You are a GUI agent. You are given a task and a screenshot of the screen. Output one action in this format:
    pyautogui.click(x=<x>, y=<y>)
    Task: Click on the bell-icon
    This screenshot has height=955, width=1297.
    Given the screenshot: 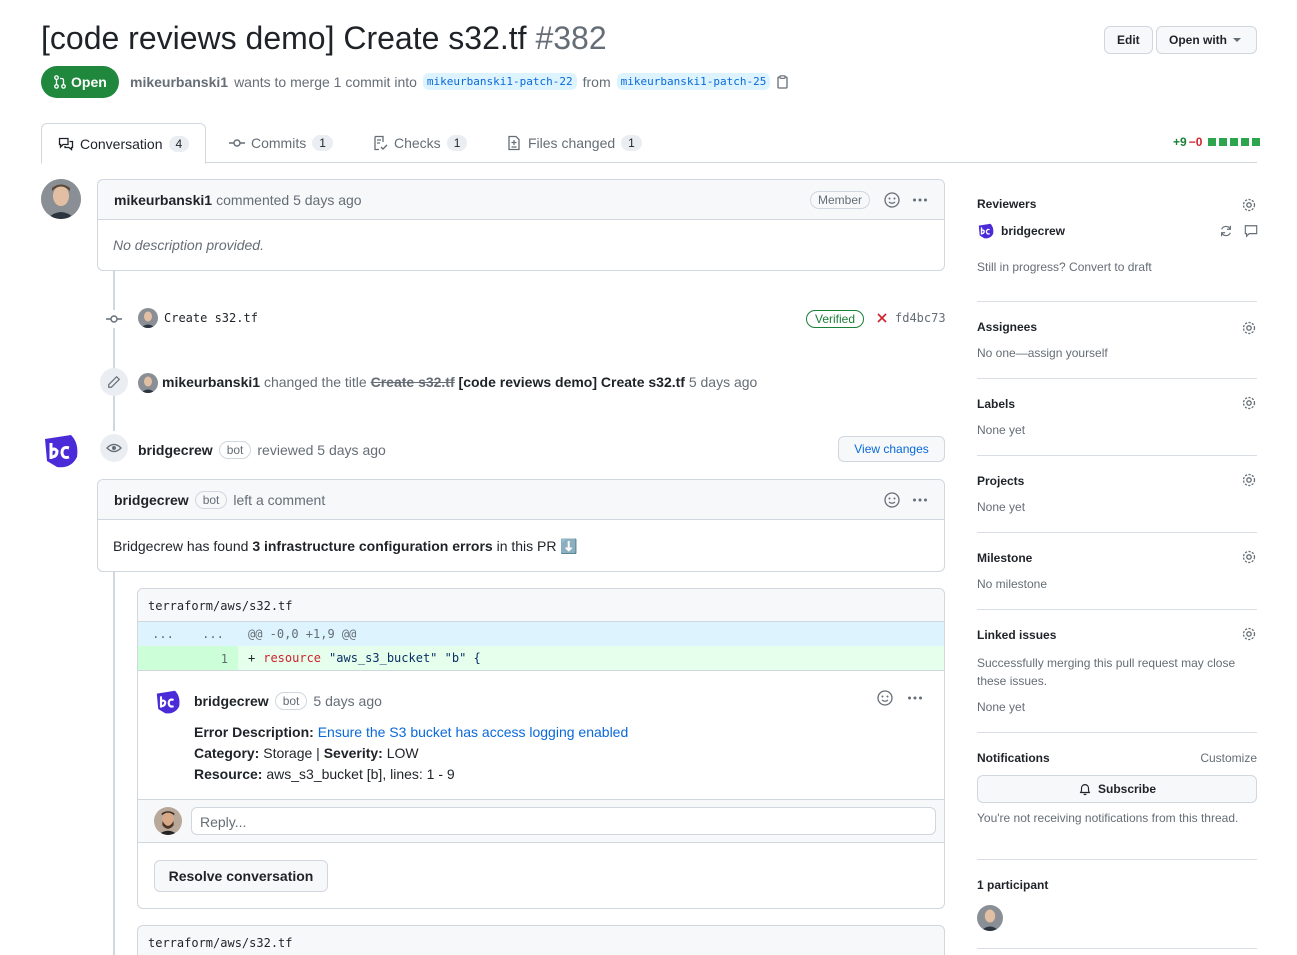 What is the action you would take?
    pyautogui.click(x=1085, y=790)
    